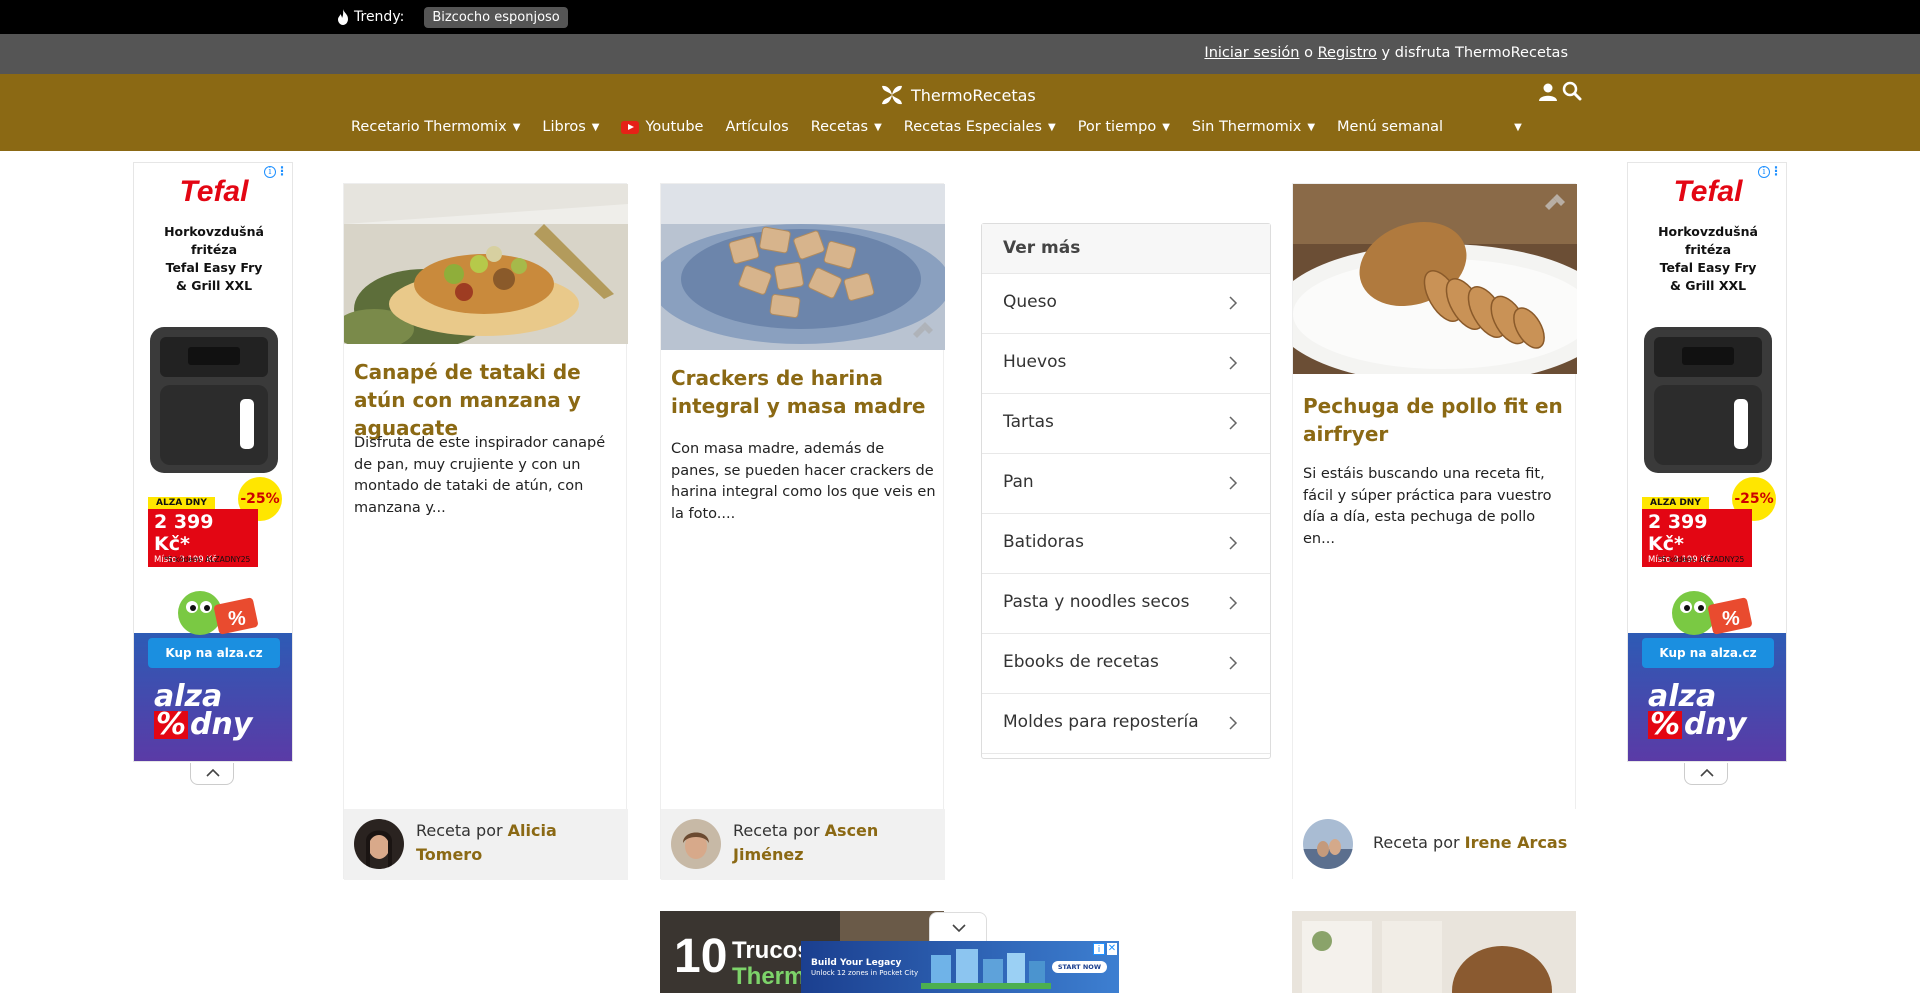 The image size is (1920, 993). What do you see at coordinates (804, 392) in the screenshot?
I see `recipe-title: Crackers de harina integral y masa madre` at bounding box center [804, 392].